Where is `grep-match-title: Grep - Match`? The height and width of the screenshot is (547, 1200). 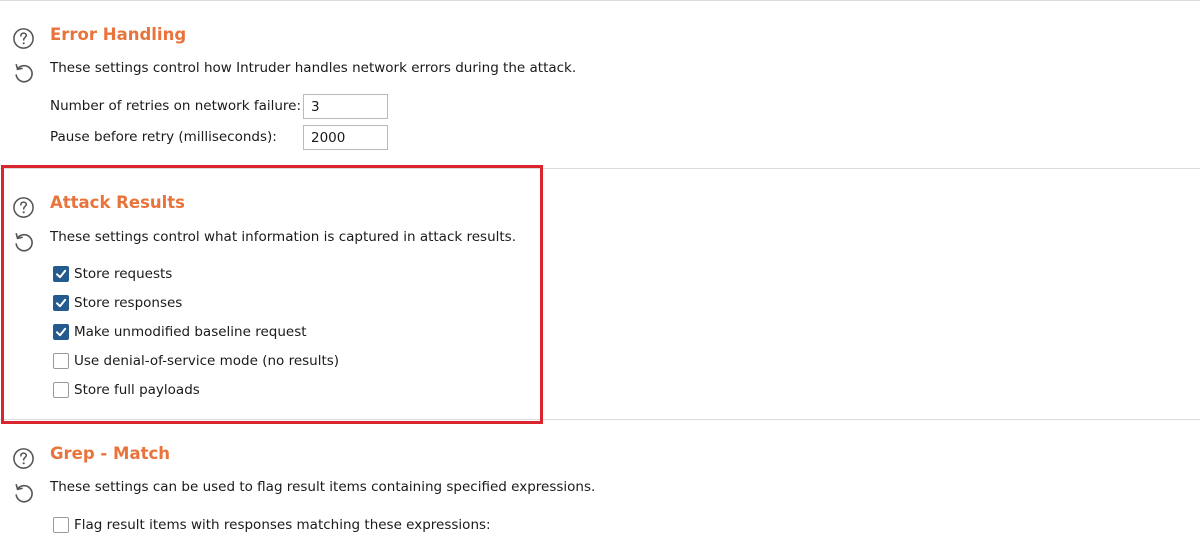
grep-match-title: Grep - Match is located at coordinates (110, 453).